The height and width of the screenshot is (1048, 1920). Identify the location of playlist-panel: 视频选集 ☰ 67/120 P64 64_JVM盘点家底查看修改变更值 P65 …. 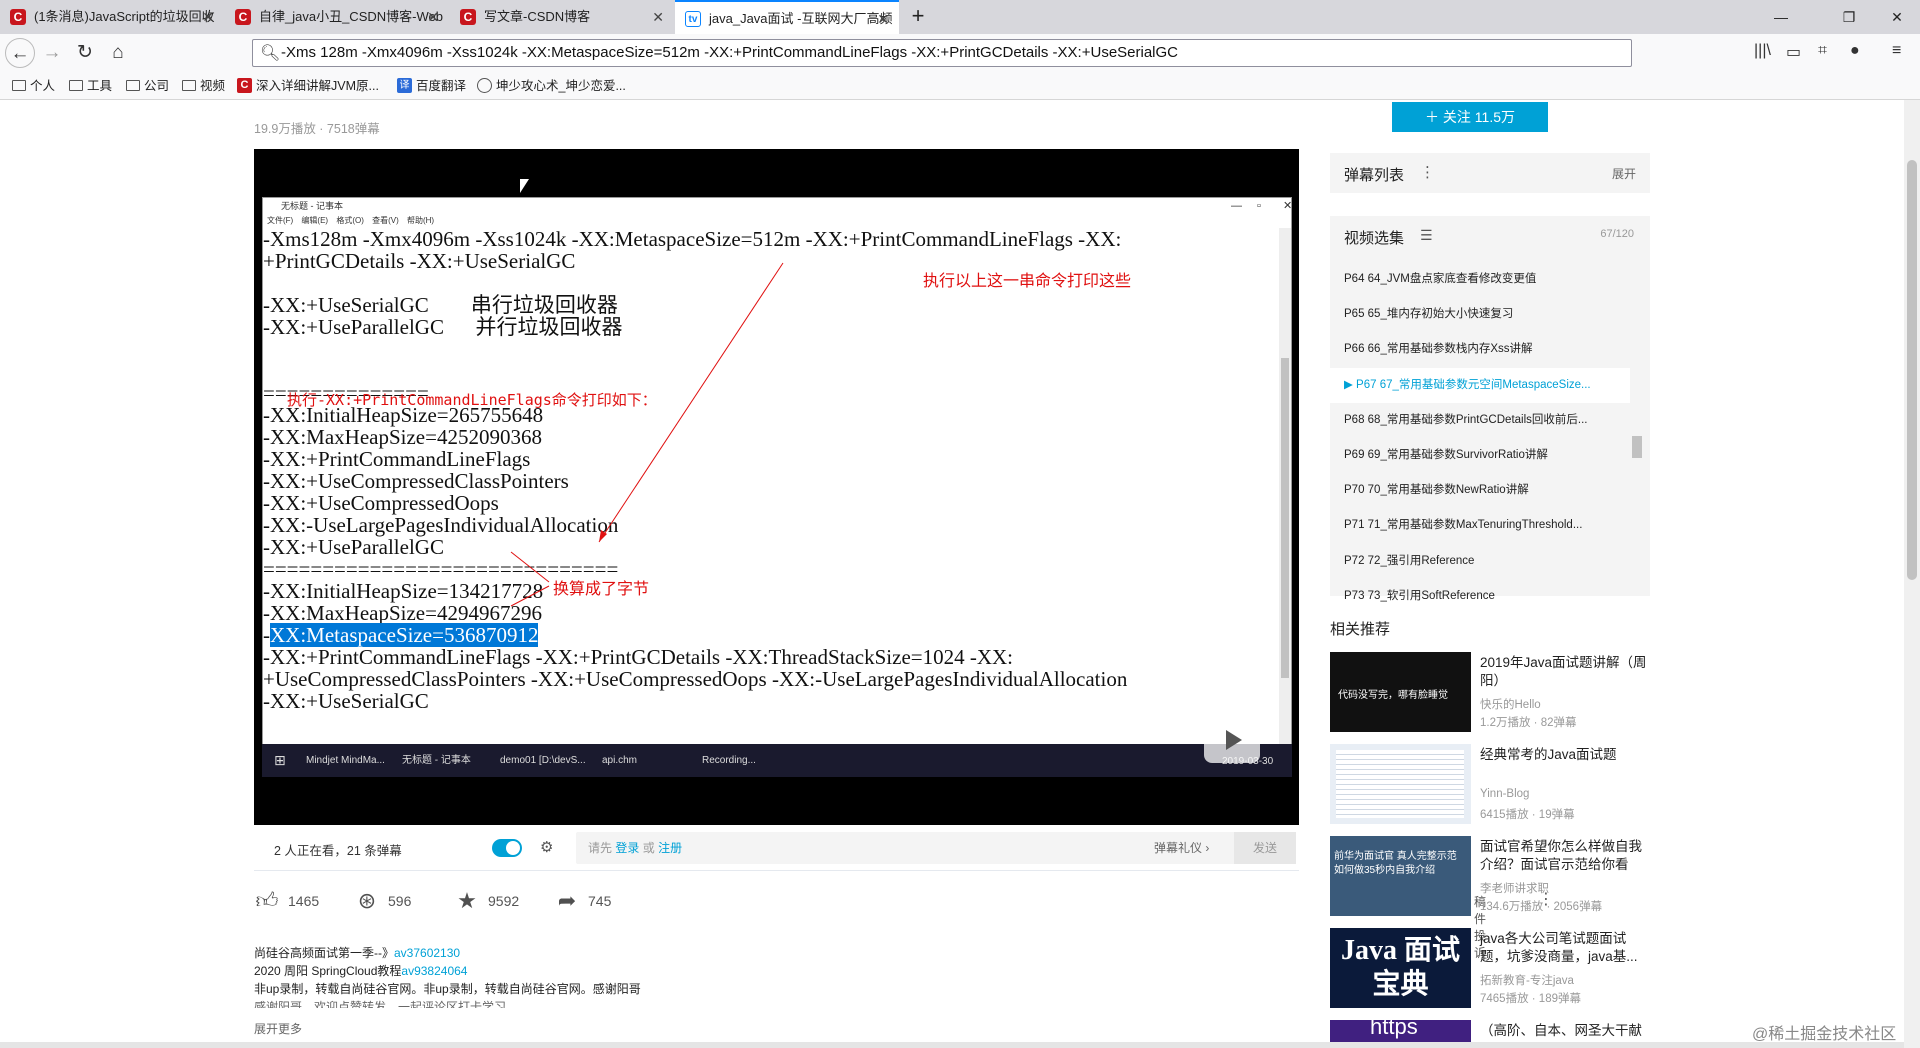
(1490, 409).